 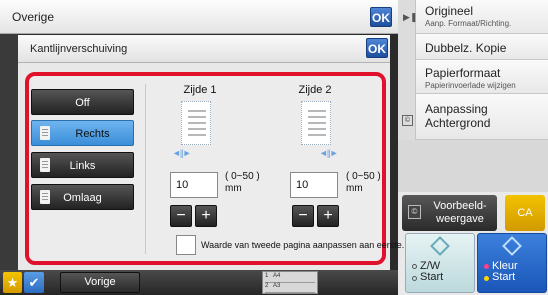 I want to click on side2-minus-button: −, so click(x=303, y=216).